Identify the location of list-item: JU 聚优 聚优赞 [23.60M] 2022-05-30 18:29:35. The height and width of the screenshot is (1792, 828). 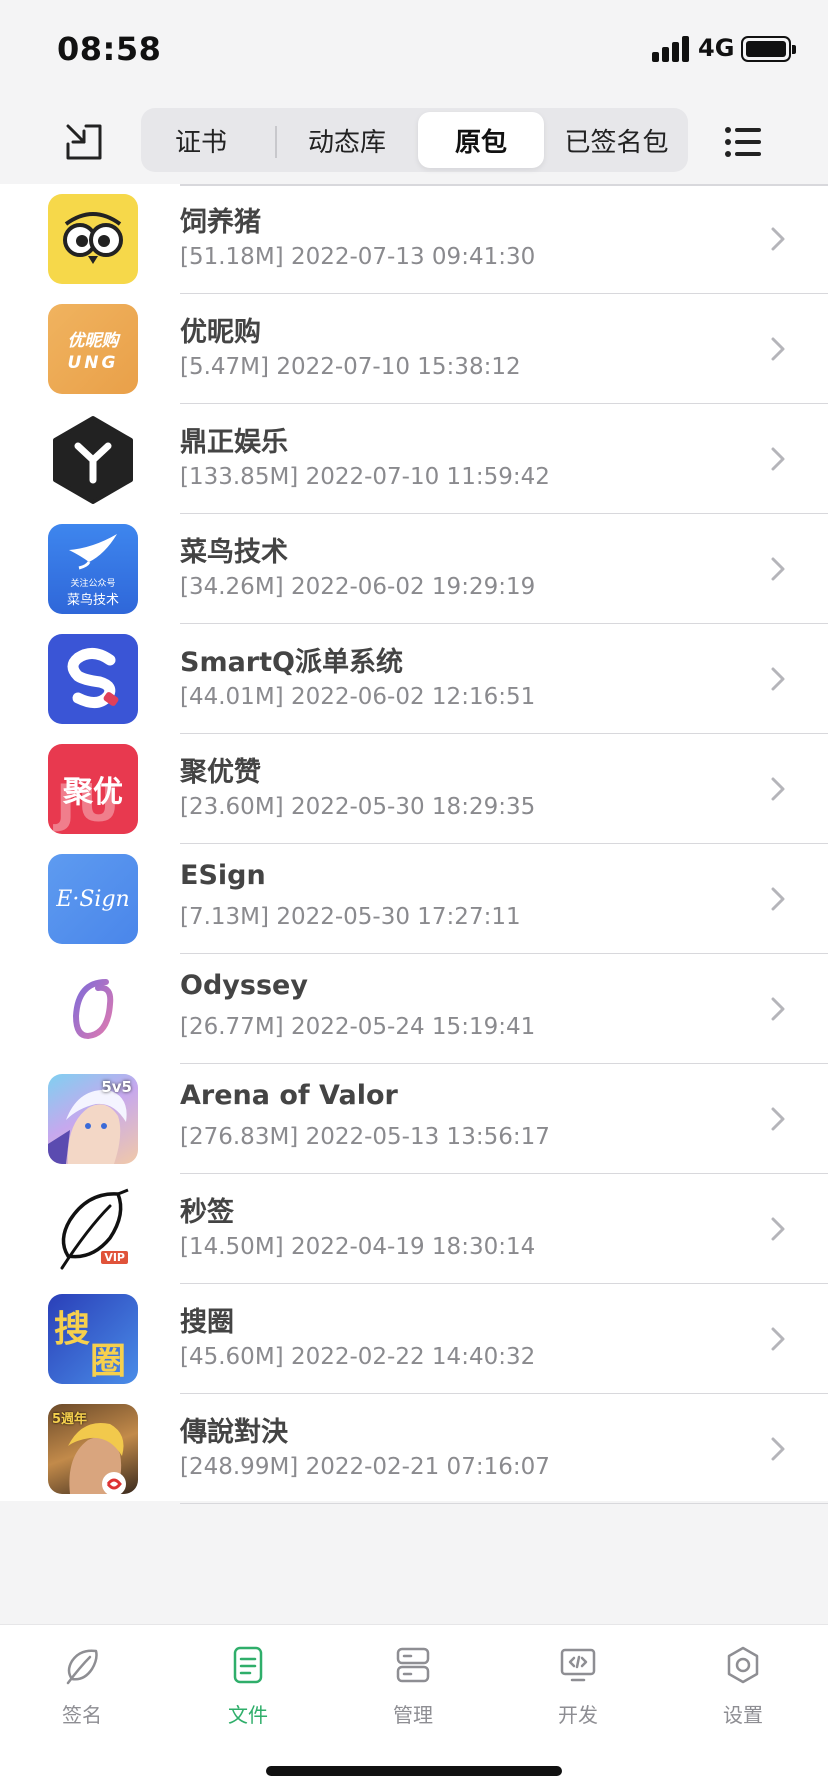
(414, 789).